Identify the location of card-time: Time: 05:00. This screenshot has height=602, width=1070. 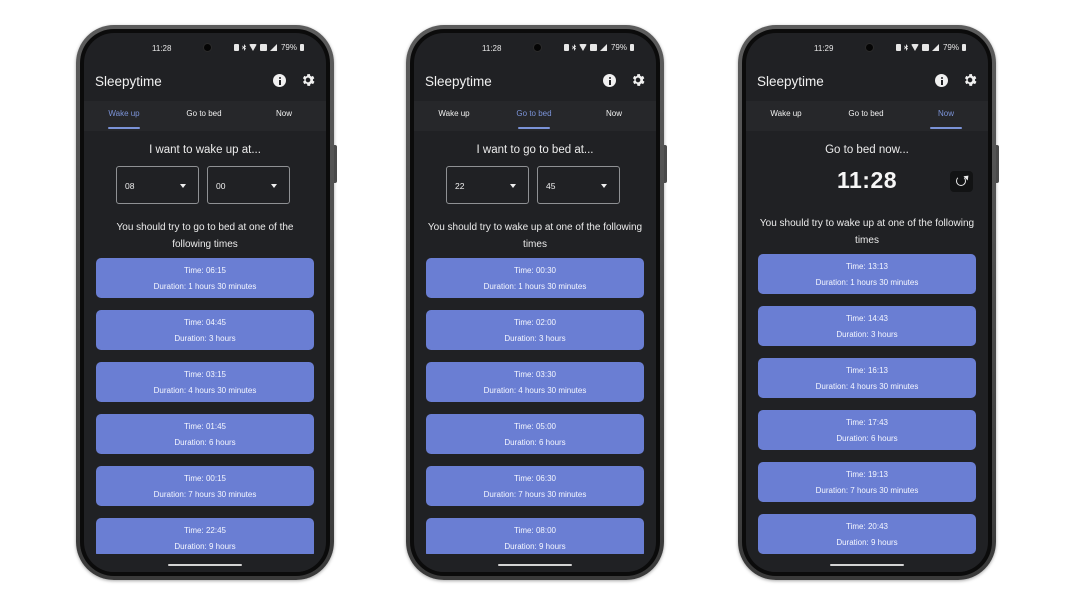
(535, 426).